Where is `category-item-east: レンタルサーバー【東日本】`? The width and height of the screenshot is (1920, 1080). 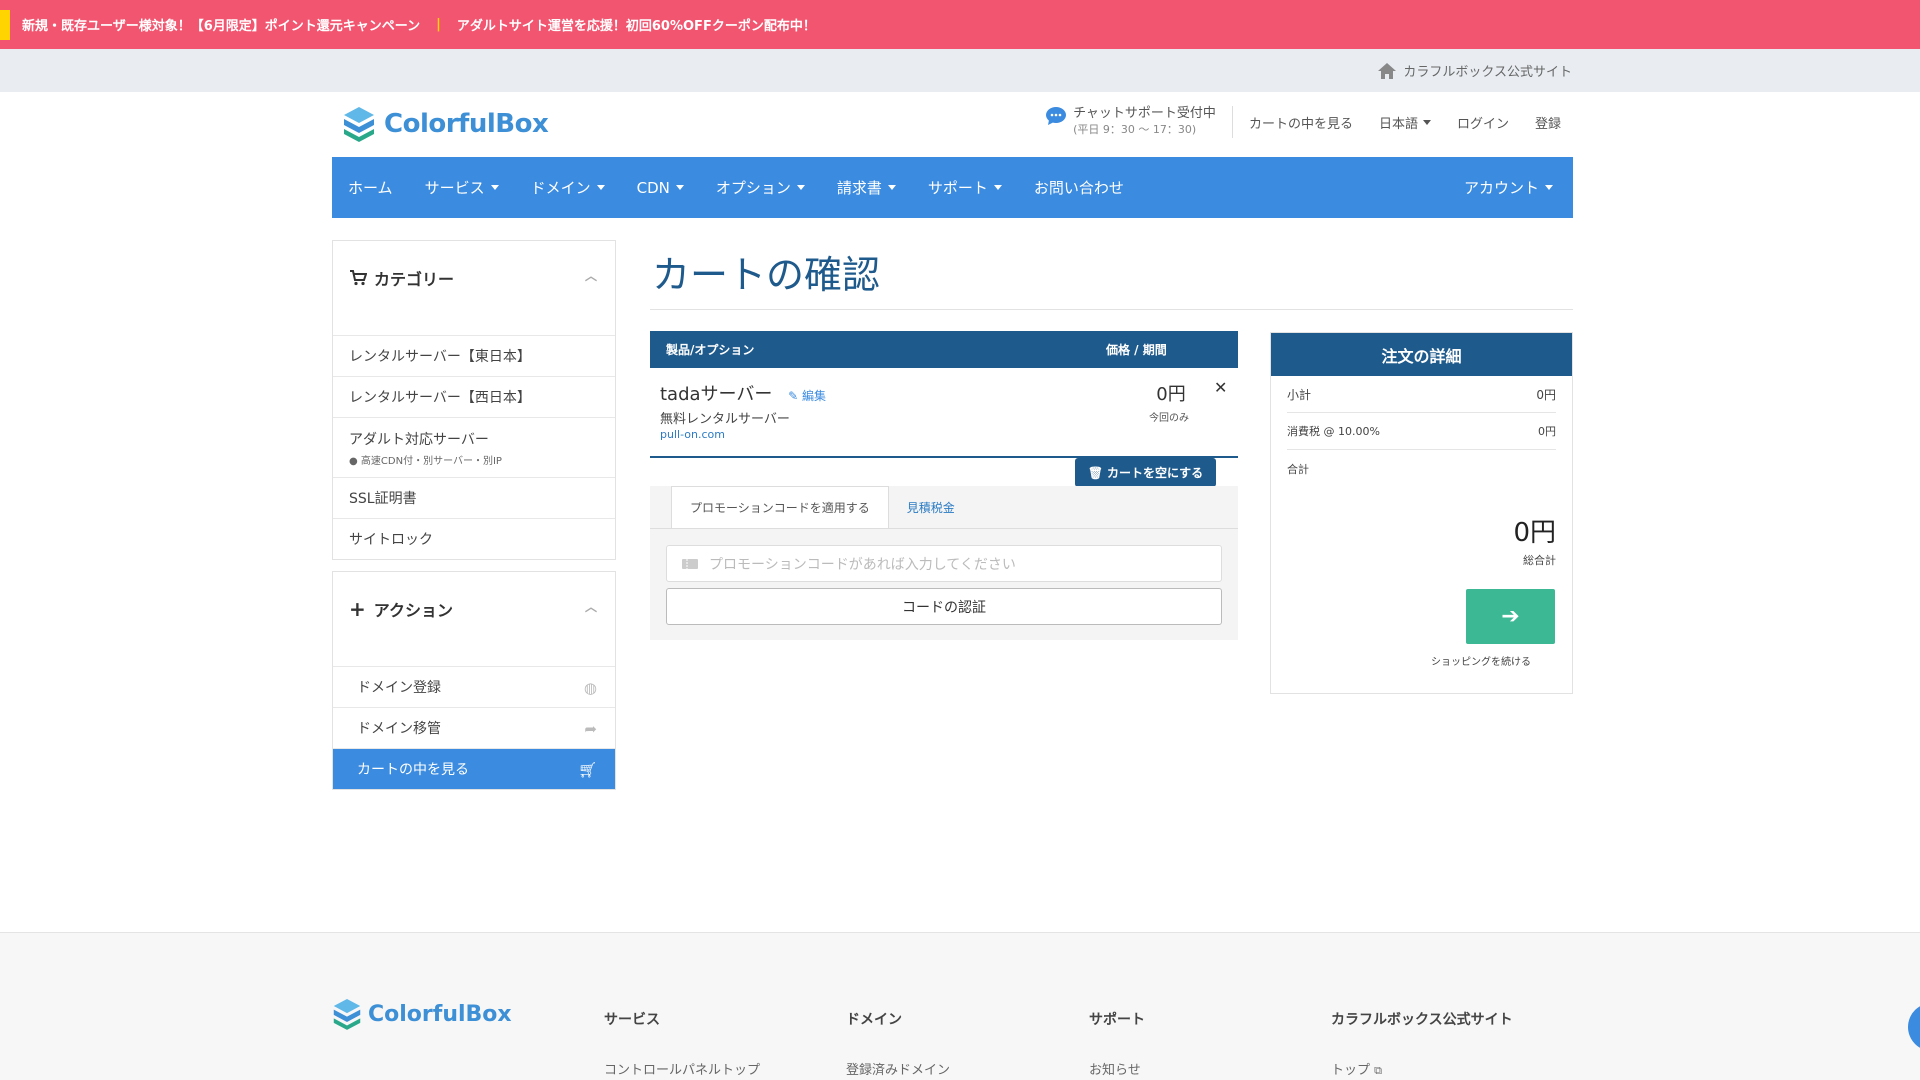 category-item-east: レンタルサーバー【東日本】 is located at coordinates (474, 355).